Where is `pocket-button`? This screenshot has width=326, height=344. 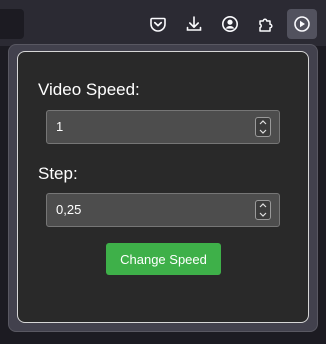 pocket-button is located at coordinates (158, 24).